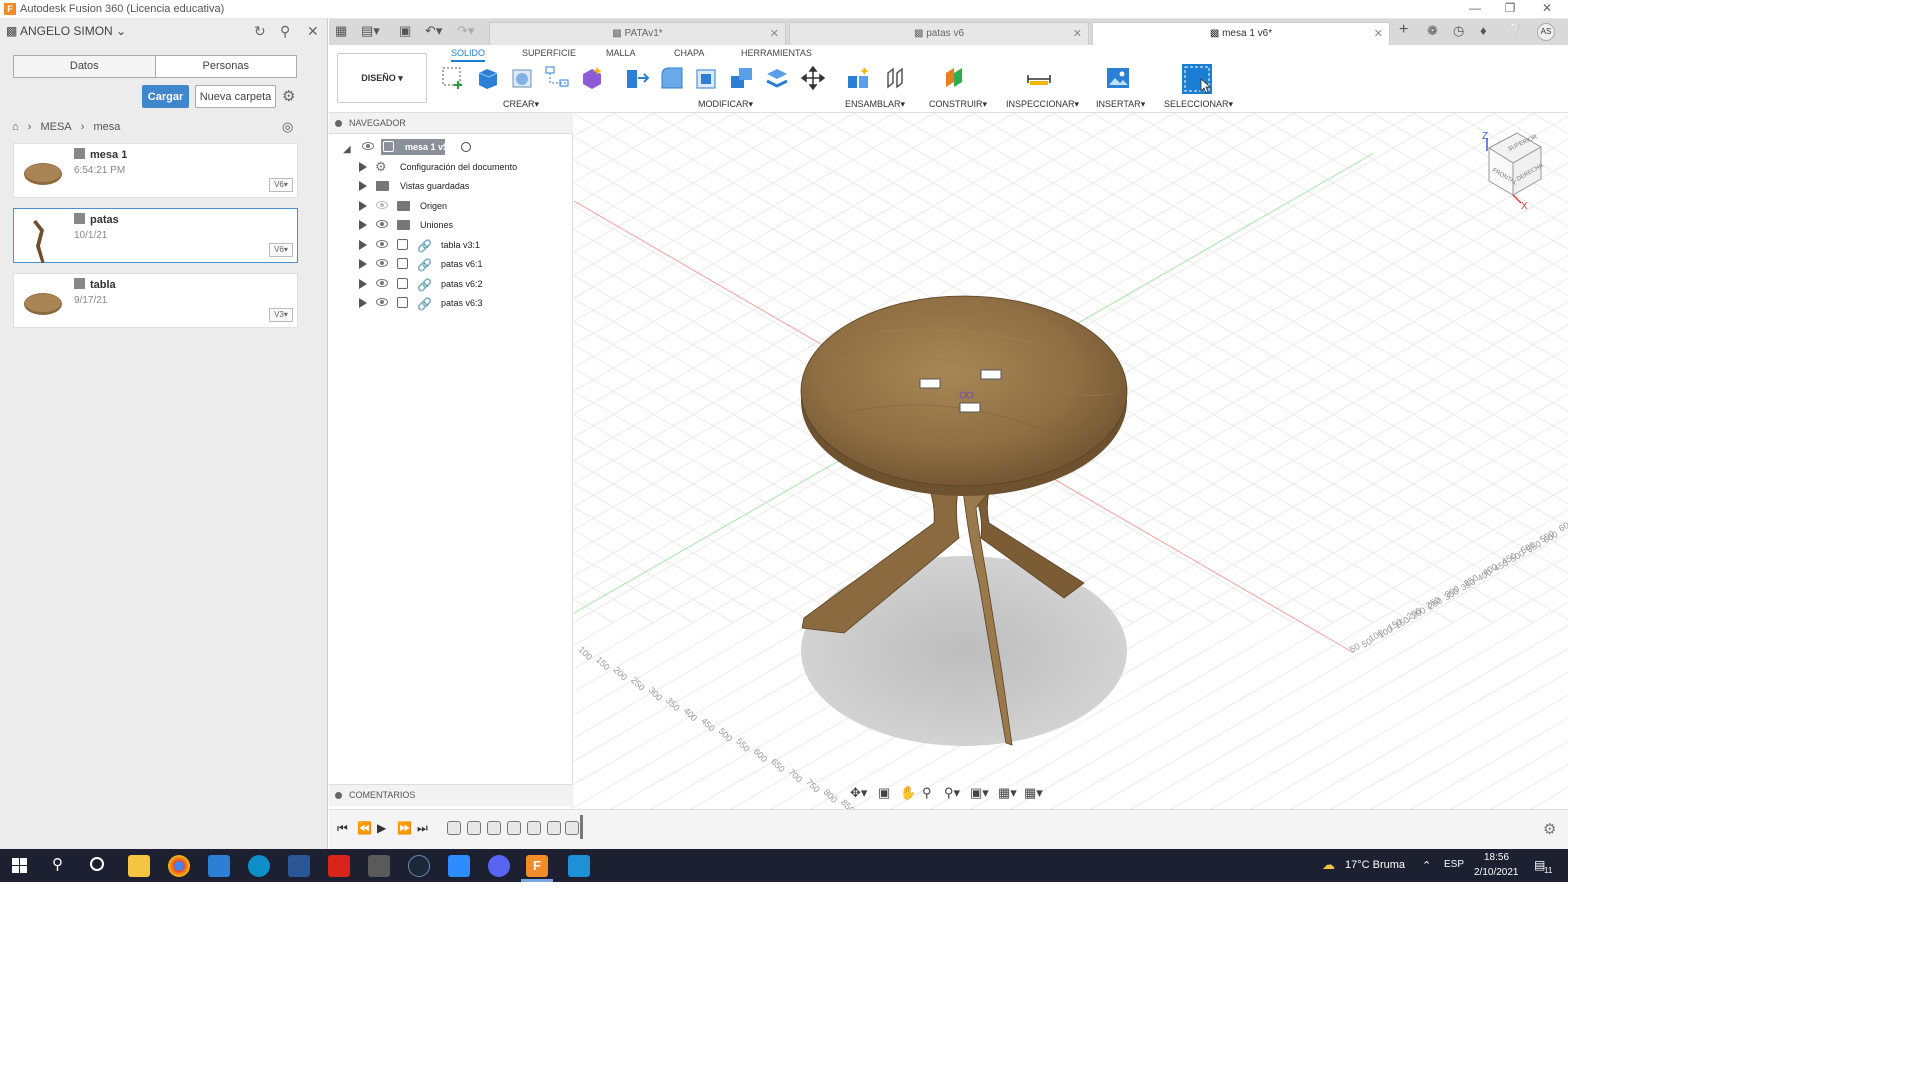 Image resolution: width=1920 pixels, height=1080 pixels. What do you see at coordinates (379, 866) in the screenshot?
I see `store-icon` at bounding box center [379, 866].